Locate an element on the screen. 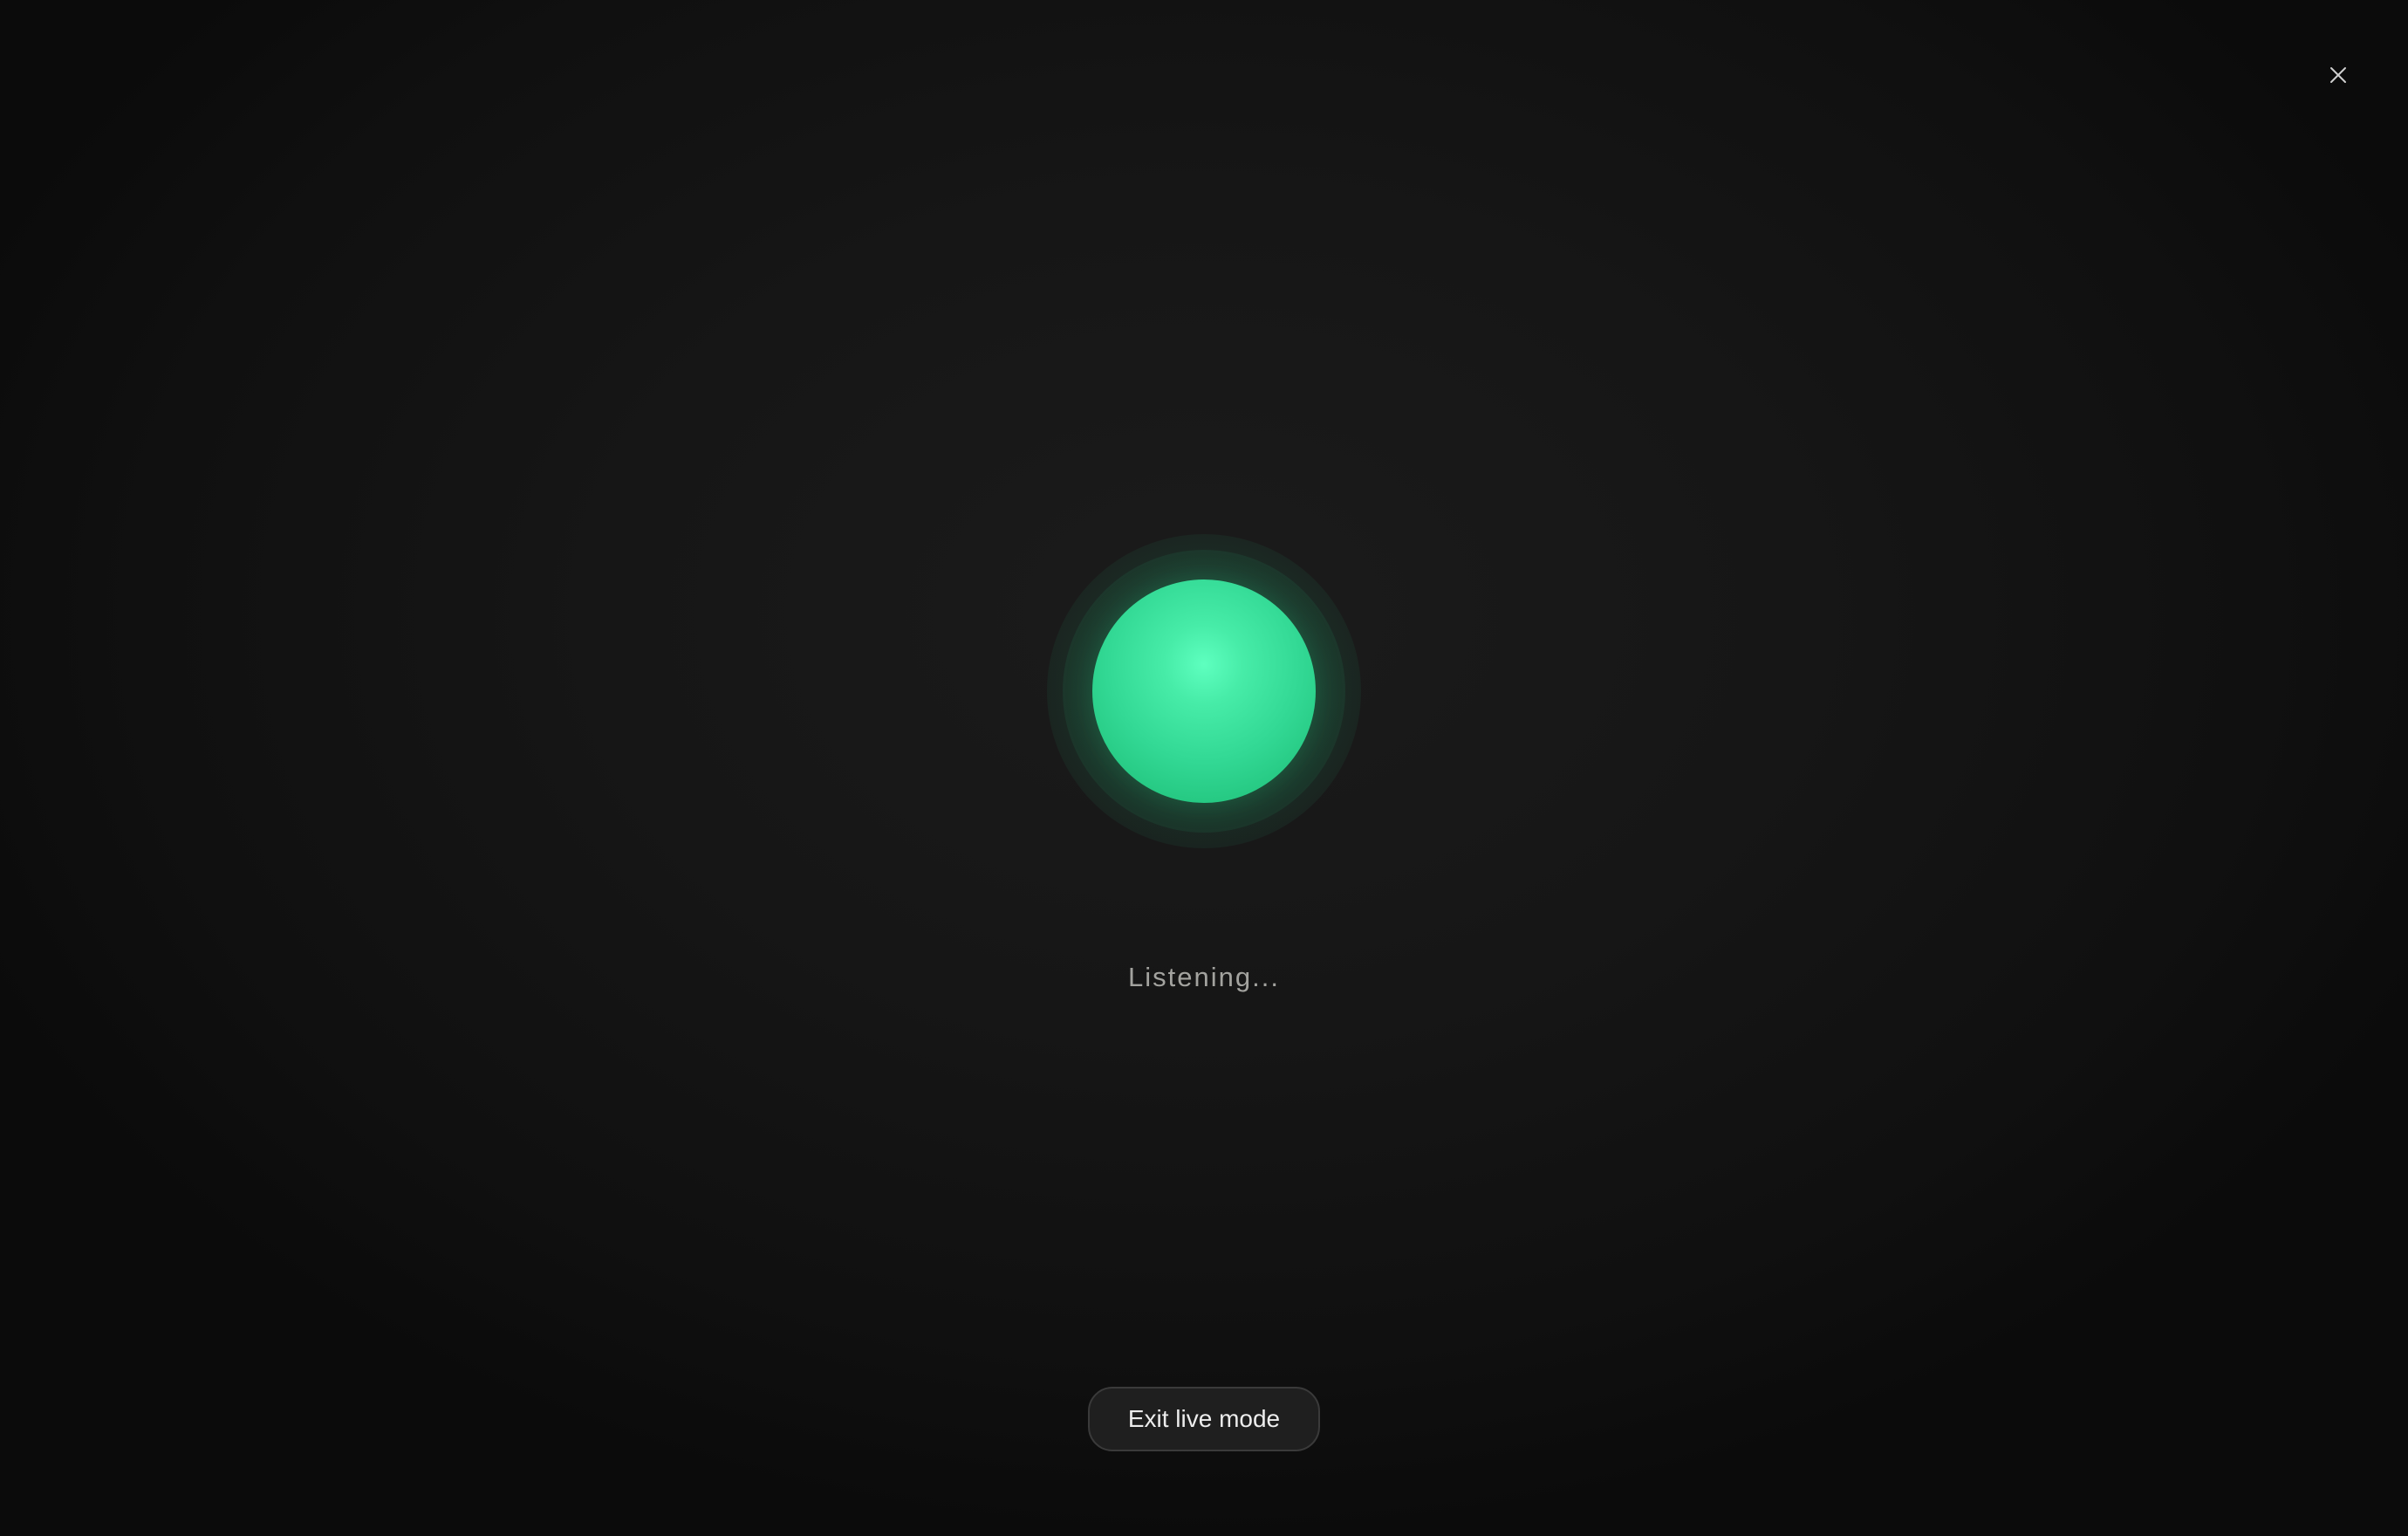  close-icon is located at coordinates (2338, 75).